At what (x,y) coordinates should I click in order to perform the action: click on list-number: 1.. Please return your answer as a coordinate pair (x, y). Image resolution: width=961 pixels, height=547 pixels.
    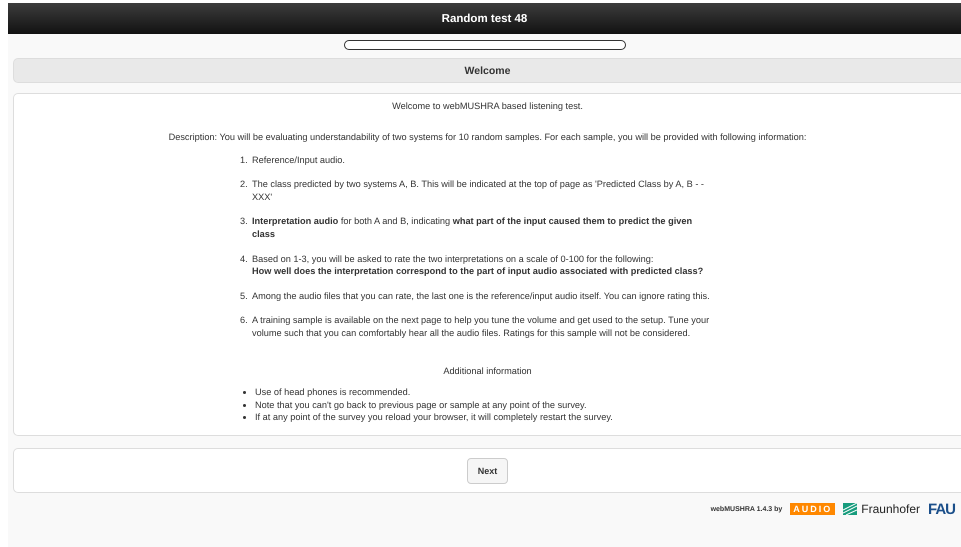
    Looking at the image, I should click on (244, 160).